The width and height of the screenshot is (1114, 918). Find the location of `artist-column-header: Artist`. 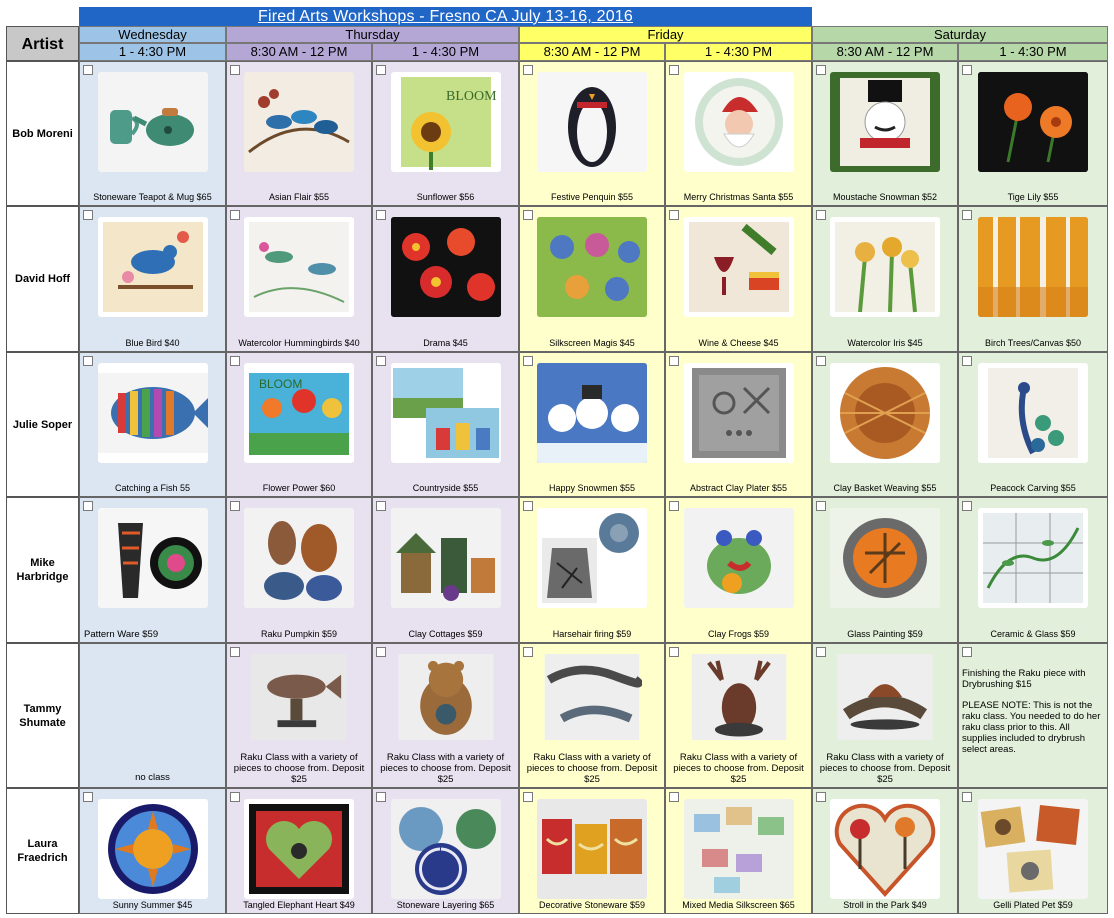

artist-column-header: Artist is located at coordinates (42, 43).